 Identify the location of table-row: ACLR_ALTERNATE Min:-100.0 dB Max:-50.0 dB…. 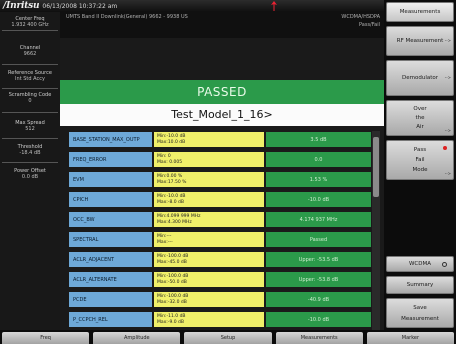
(220, 279).